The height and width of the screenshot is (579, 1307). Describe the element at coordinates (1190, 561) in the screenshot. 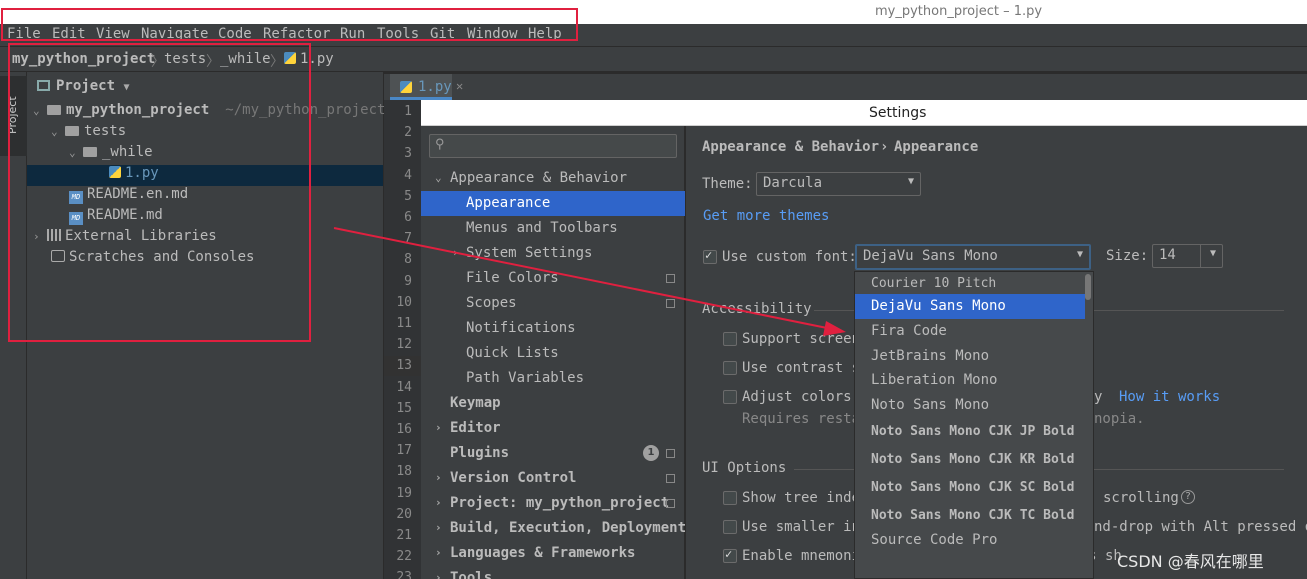

I see `watermark: CSDN @春风在哪里` at that location.